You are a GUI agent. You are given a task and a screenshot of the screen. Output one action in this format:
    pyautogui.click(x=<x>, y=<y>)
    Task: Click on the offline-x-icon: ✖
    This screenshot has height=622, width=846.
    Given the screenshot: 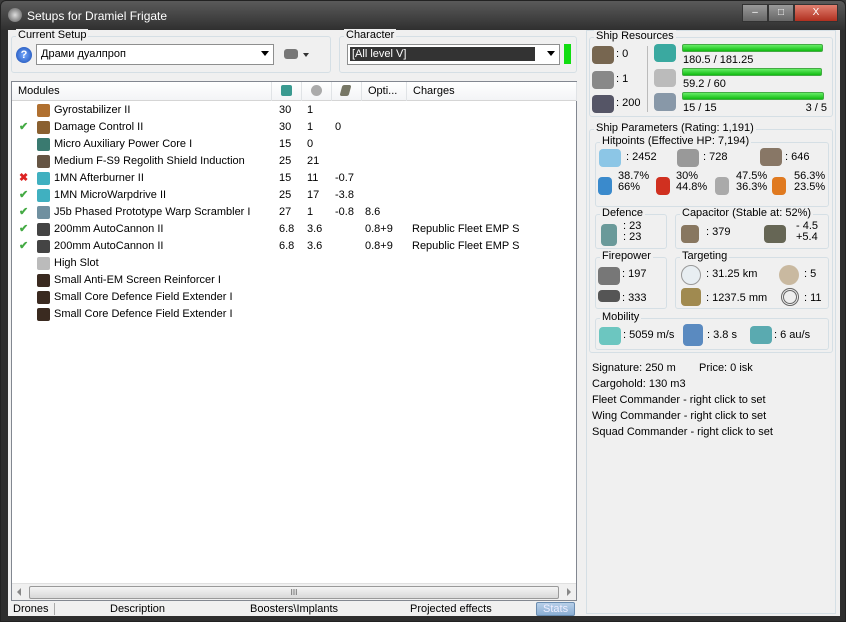 What is the action you would take?
    pyautogui.click(x=23, y=178)
    